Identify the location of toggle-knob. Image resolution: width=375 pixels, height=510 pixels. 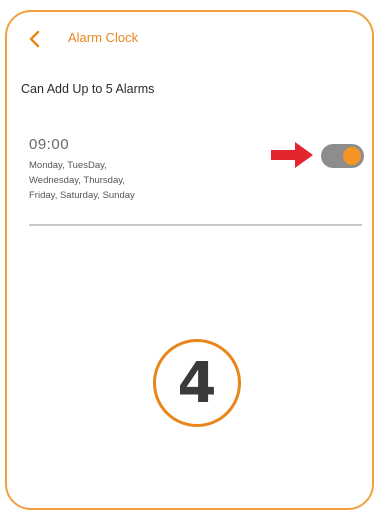
(352, 156).